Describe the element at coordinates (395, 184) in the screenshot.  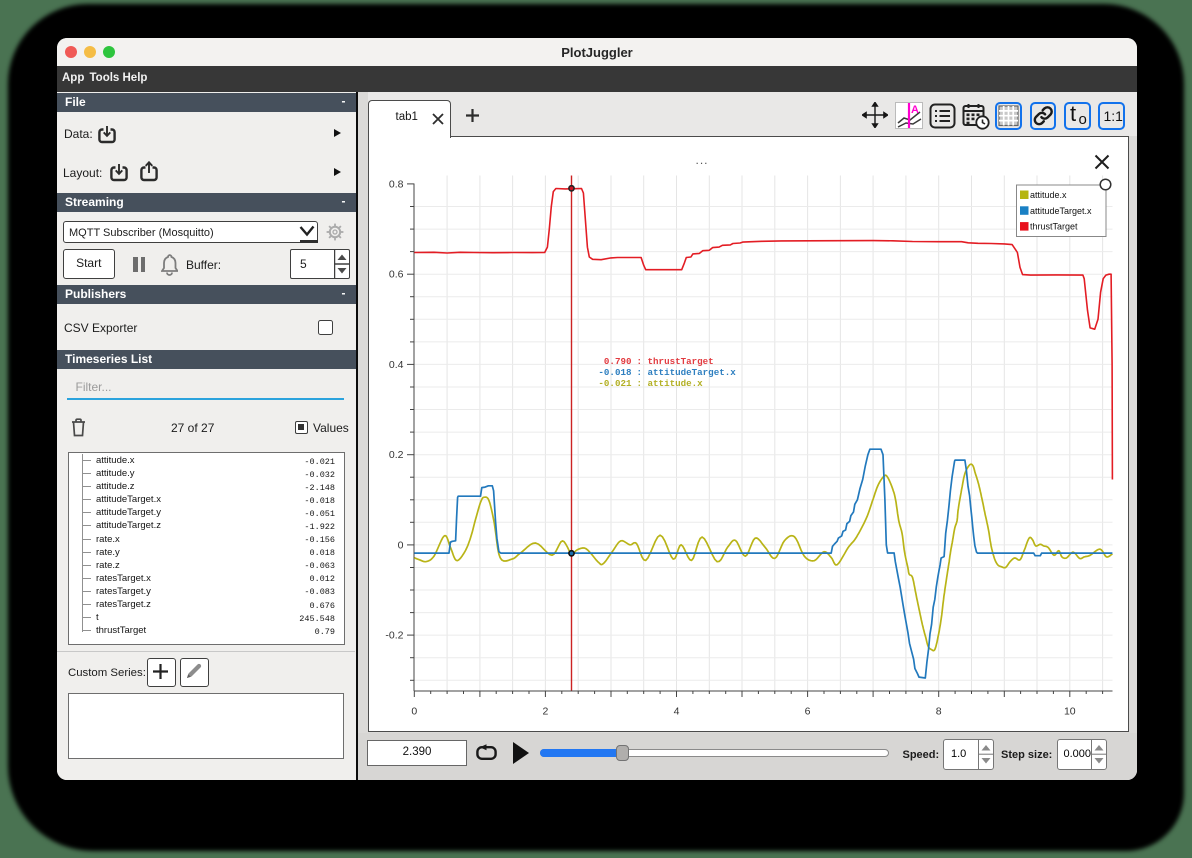
I see `svg-text: 0.8` at that location.